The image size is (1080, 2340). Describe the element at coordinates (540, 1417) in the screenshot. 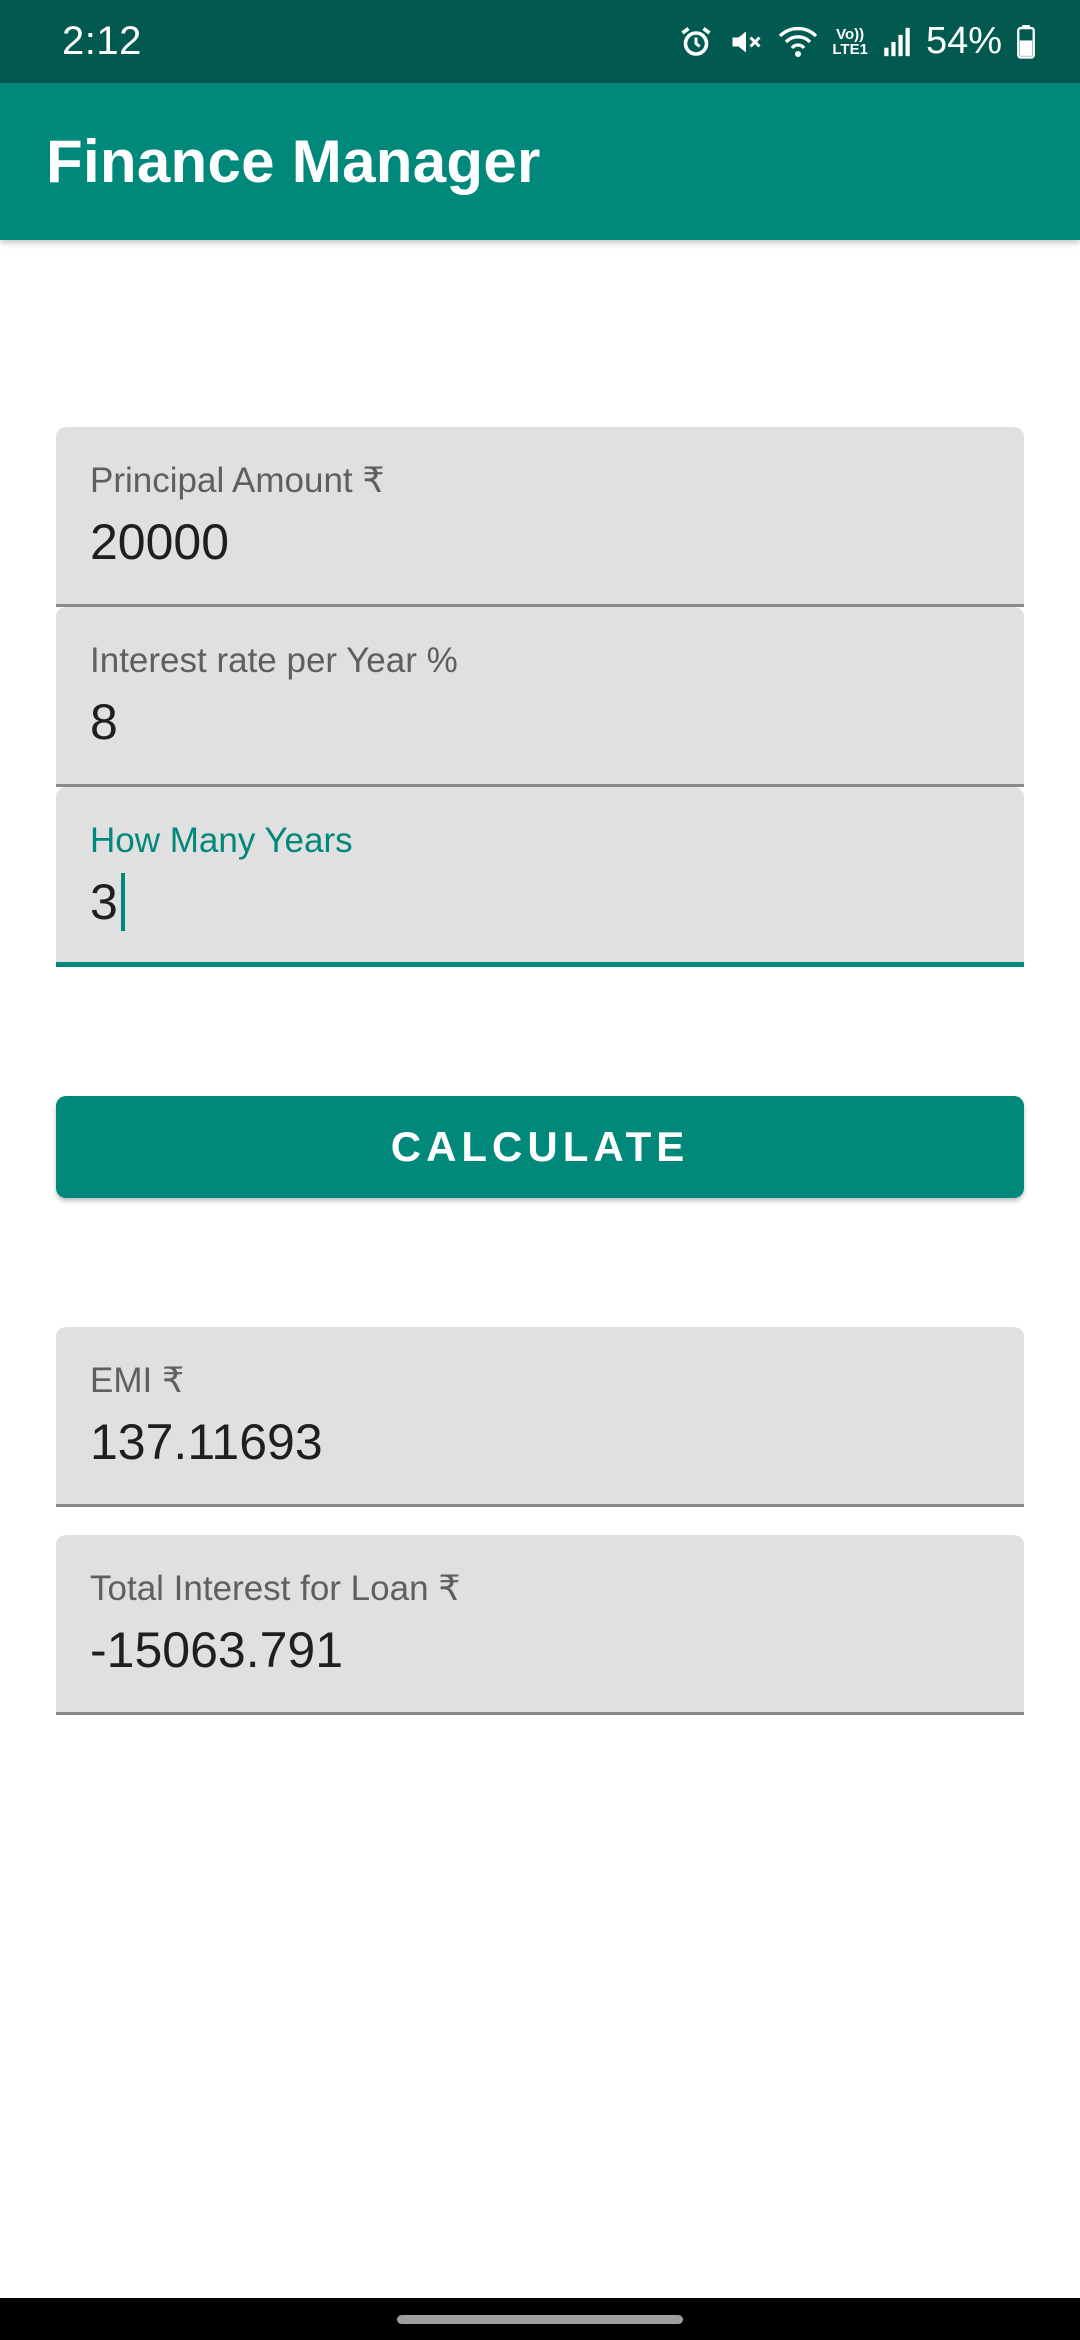

I see `emi-field: EMI ₹ 137.11693` at that location.